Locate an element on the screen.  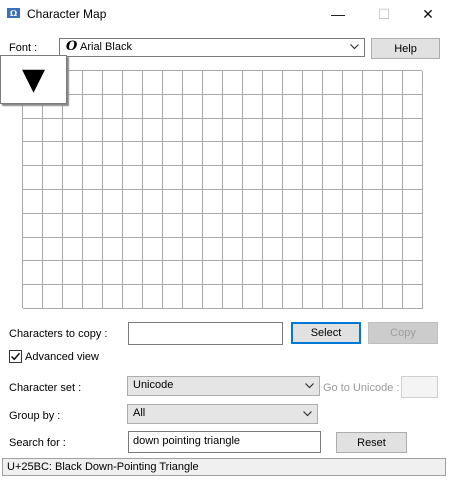
help-button: Help is located at coordinates (405, 48).